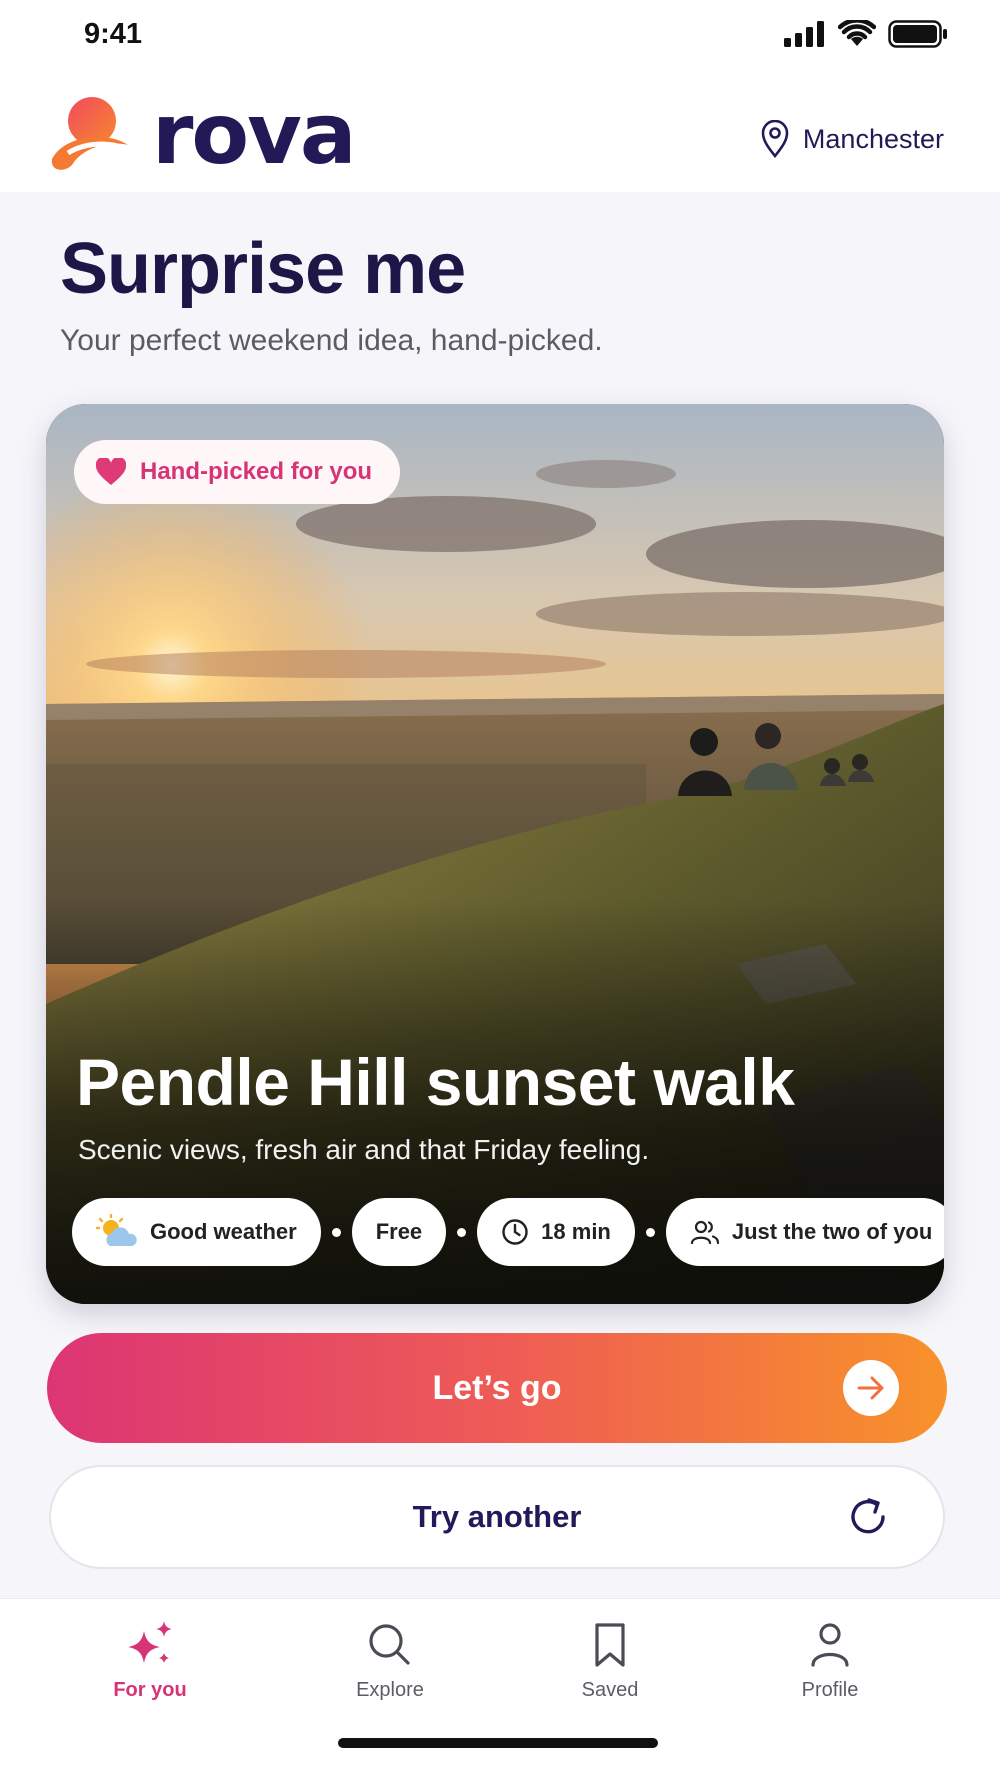  I want to click on chip-duration-label: 18 min, so click(576, 1231).